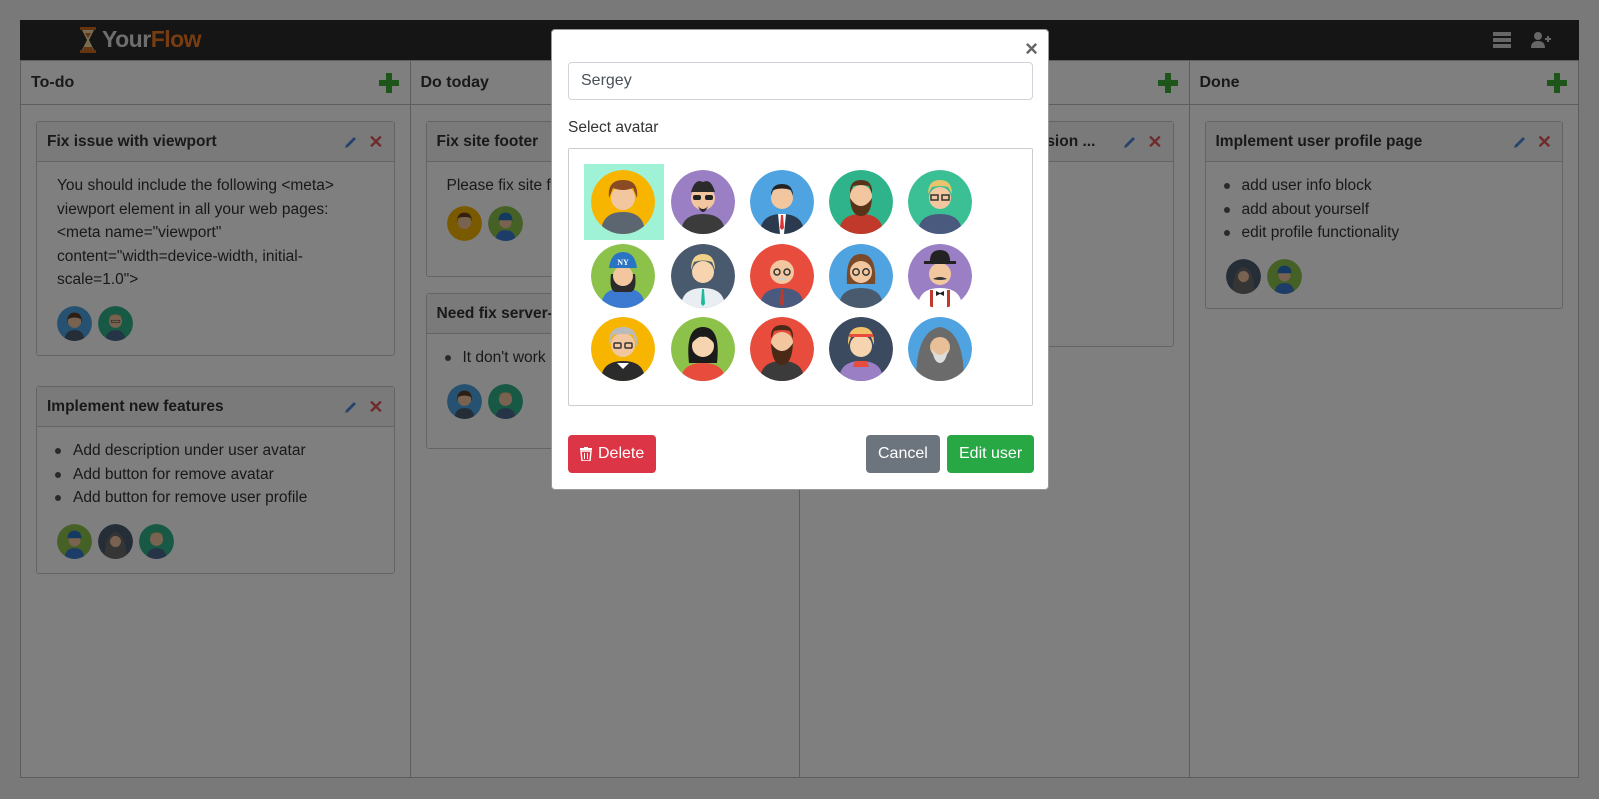 This screenshot has width=1599, height=799. I want to click on avatar-option-glasses-woman-icon, so click(861, 276).